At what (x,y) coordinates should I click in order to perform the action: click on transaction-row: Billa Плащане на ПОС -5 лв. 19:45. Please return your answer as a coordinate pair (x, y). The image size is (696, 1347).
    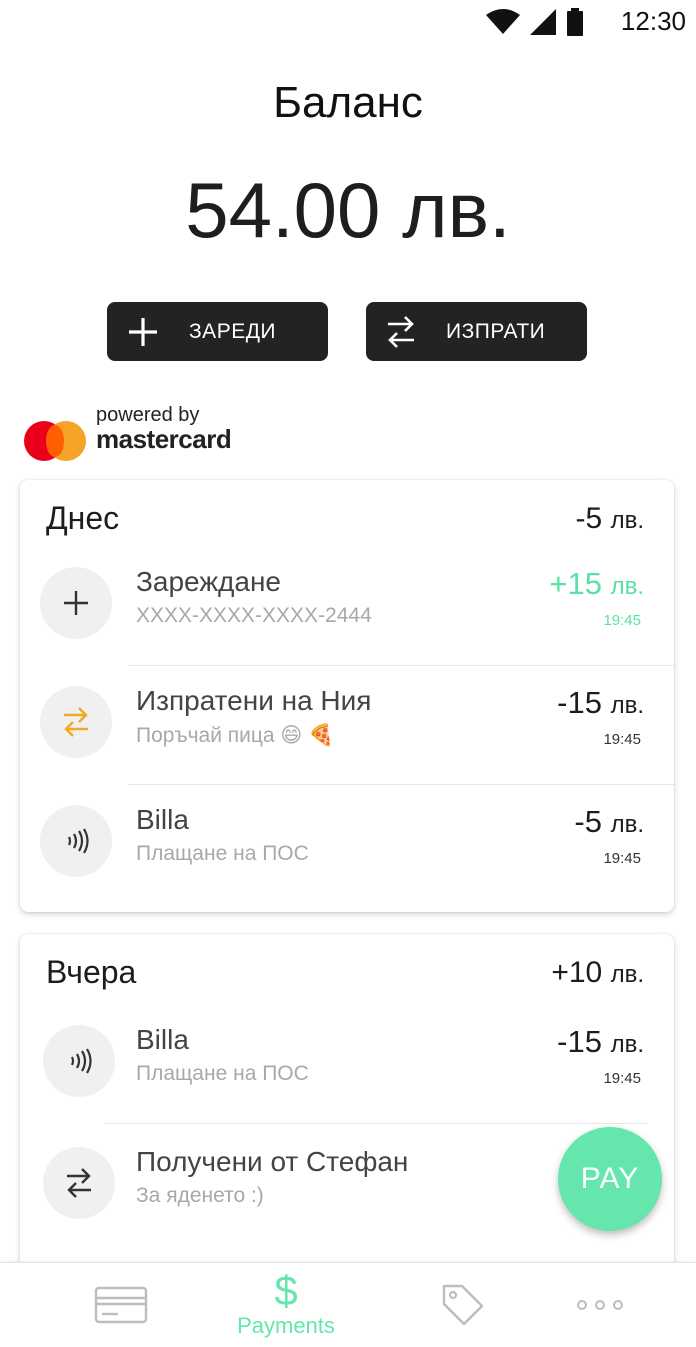
    Looking at the image, I should click on (347, 845).